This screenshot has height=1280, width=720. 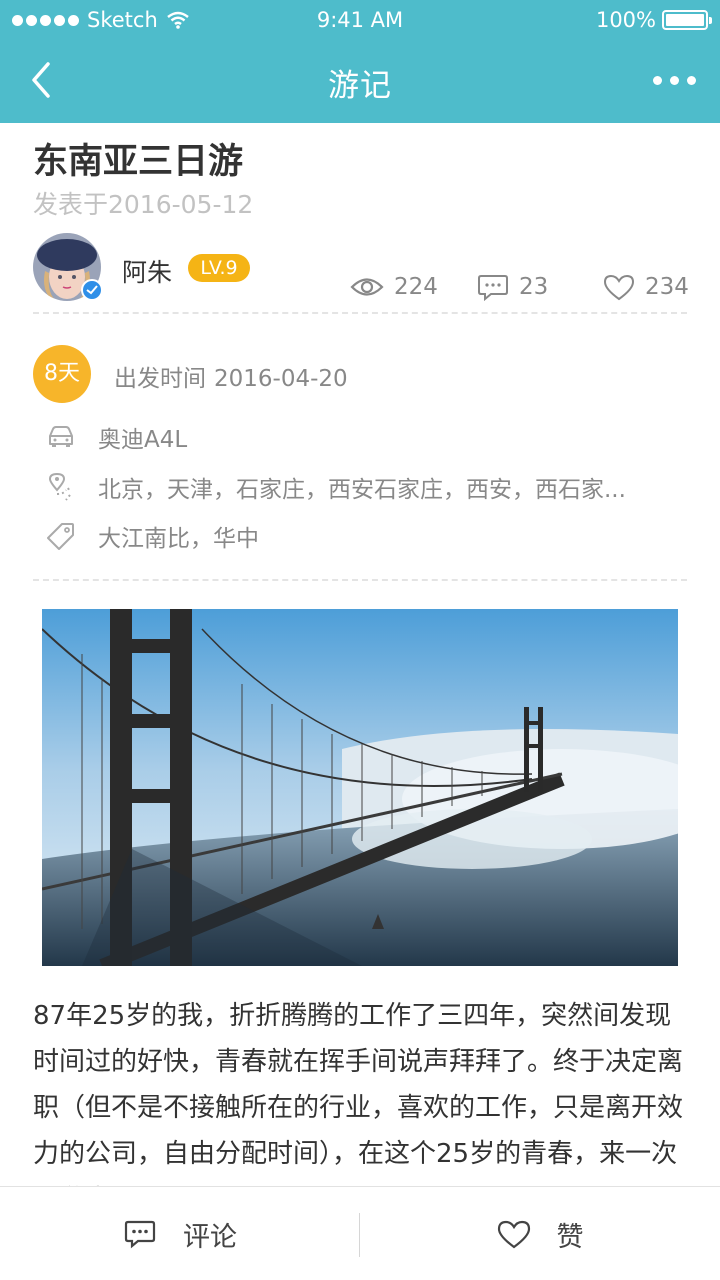 What do you see at coordinates (61, 487) in the screenshot?
I see `location-route-icon` at bounding box center [61, 487].